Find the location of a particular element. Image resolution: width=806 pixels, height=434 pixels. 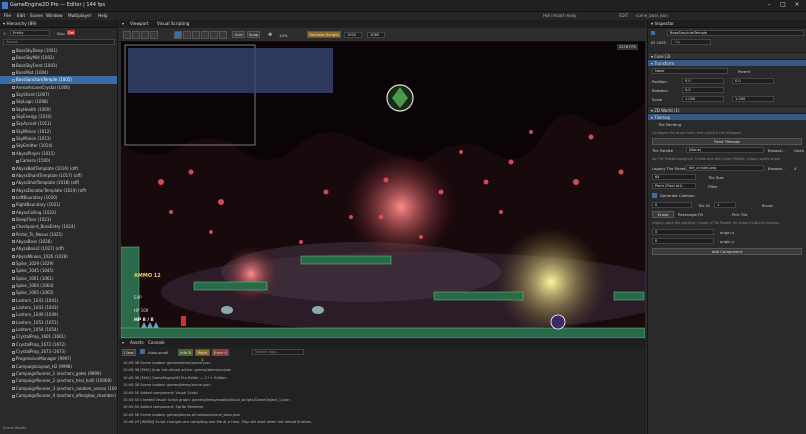

tile-size-input: 64 is located at coordinates (674, 177).